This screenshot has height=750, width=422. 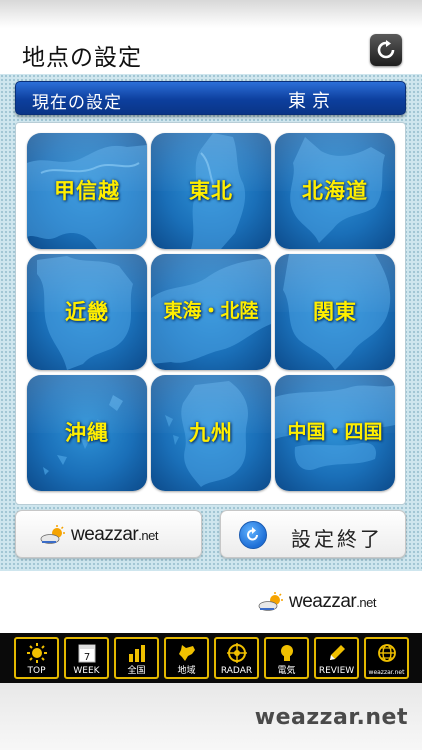 What do you see at coordinates (36, 671) in the screenshot?
I see `nav-label: TOP` at bounding box center [36, 671].